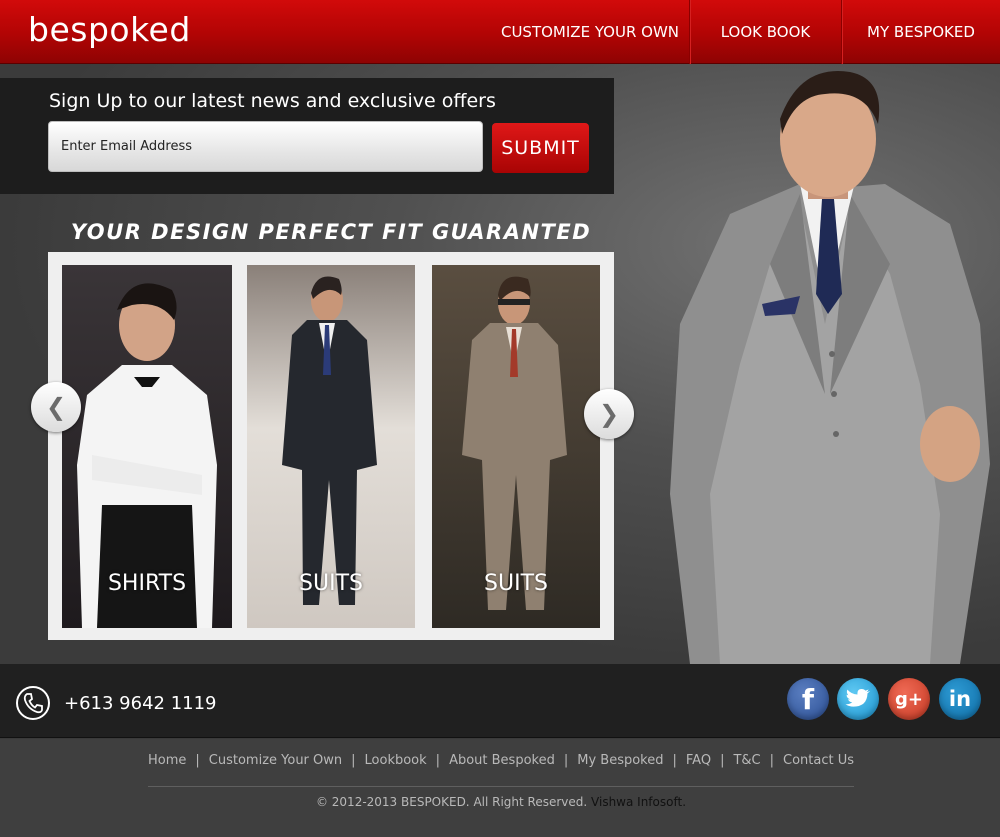 This screenshot has width=1000, height=837. I want to click on twitter-icon, so click(858, 699).